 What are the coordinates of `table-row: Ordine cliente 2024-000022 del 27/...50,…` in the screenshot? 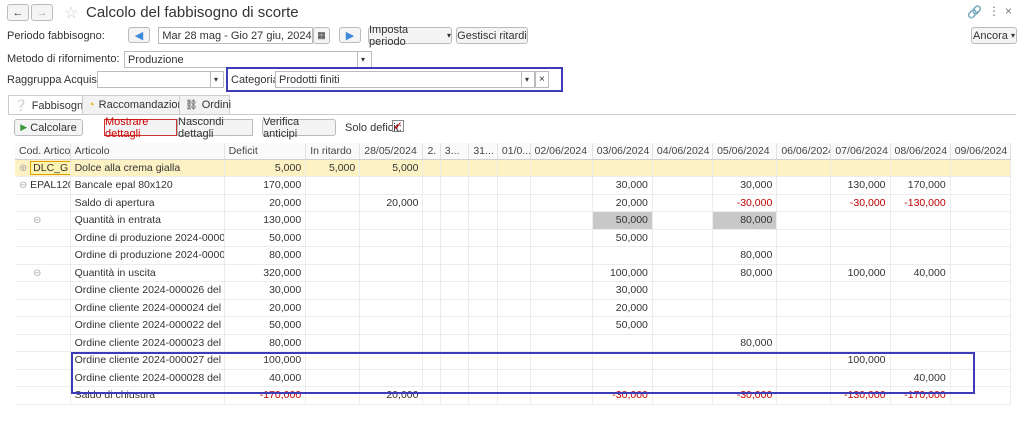 It's located at (513, 325).